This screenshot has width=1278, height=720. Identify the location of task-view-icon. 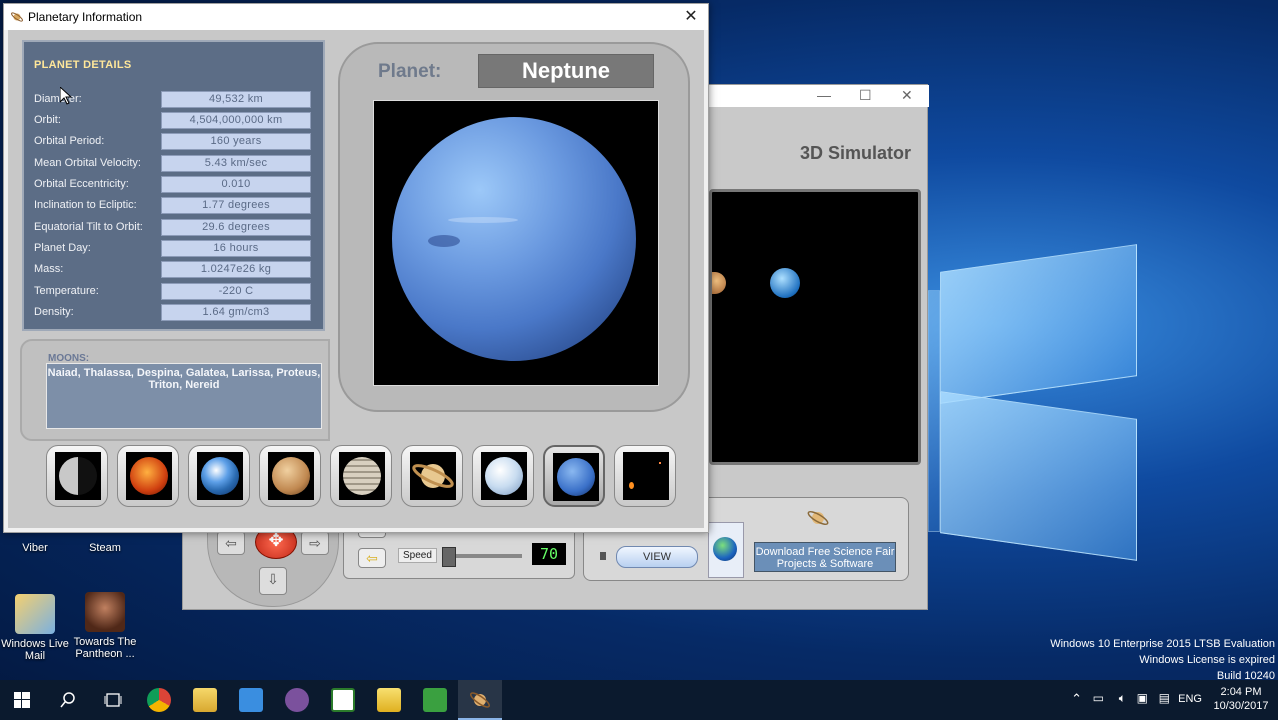
(113, 700).